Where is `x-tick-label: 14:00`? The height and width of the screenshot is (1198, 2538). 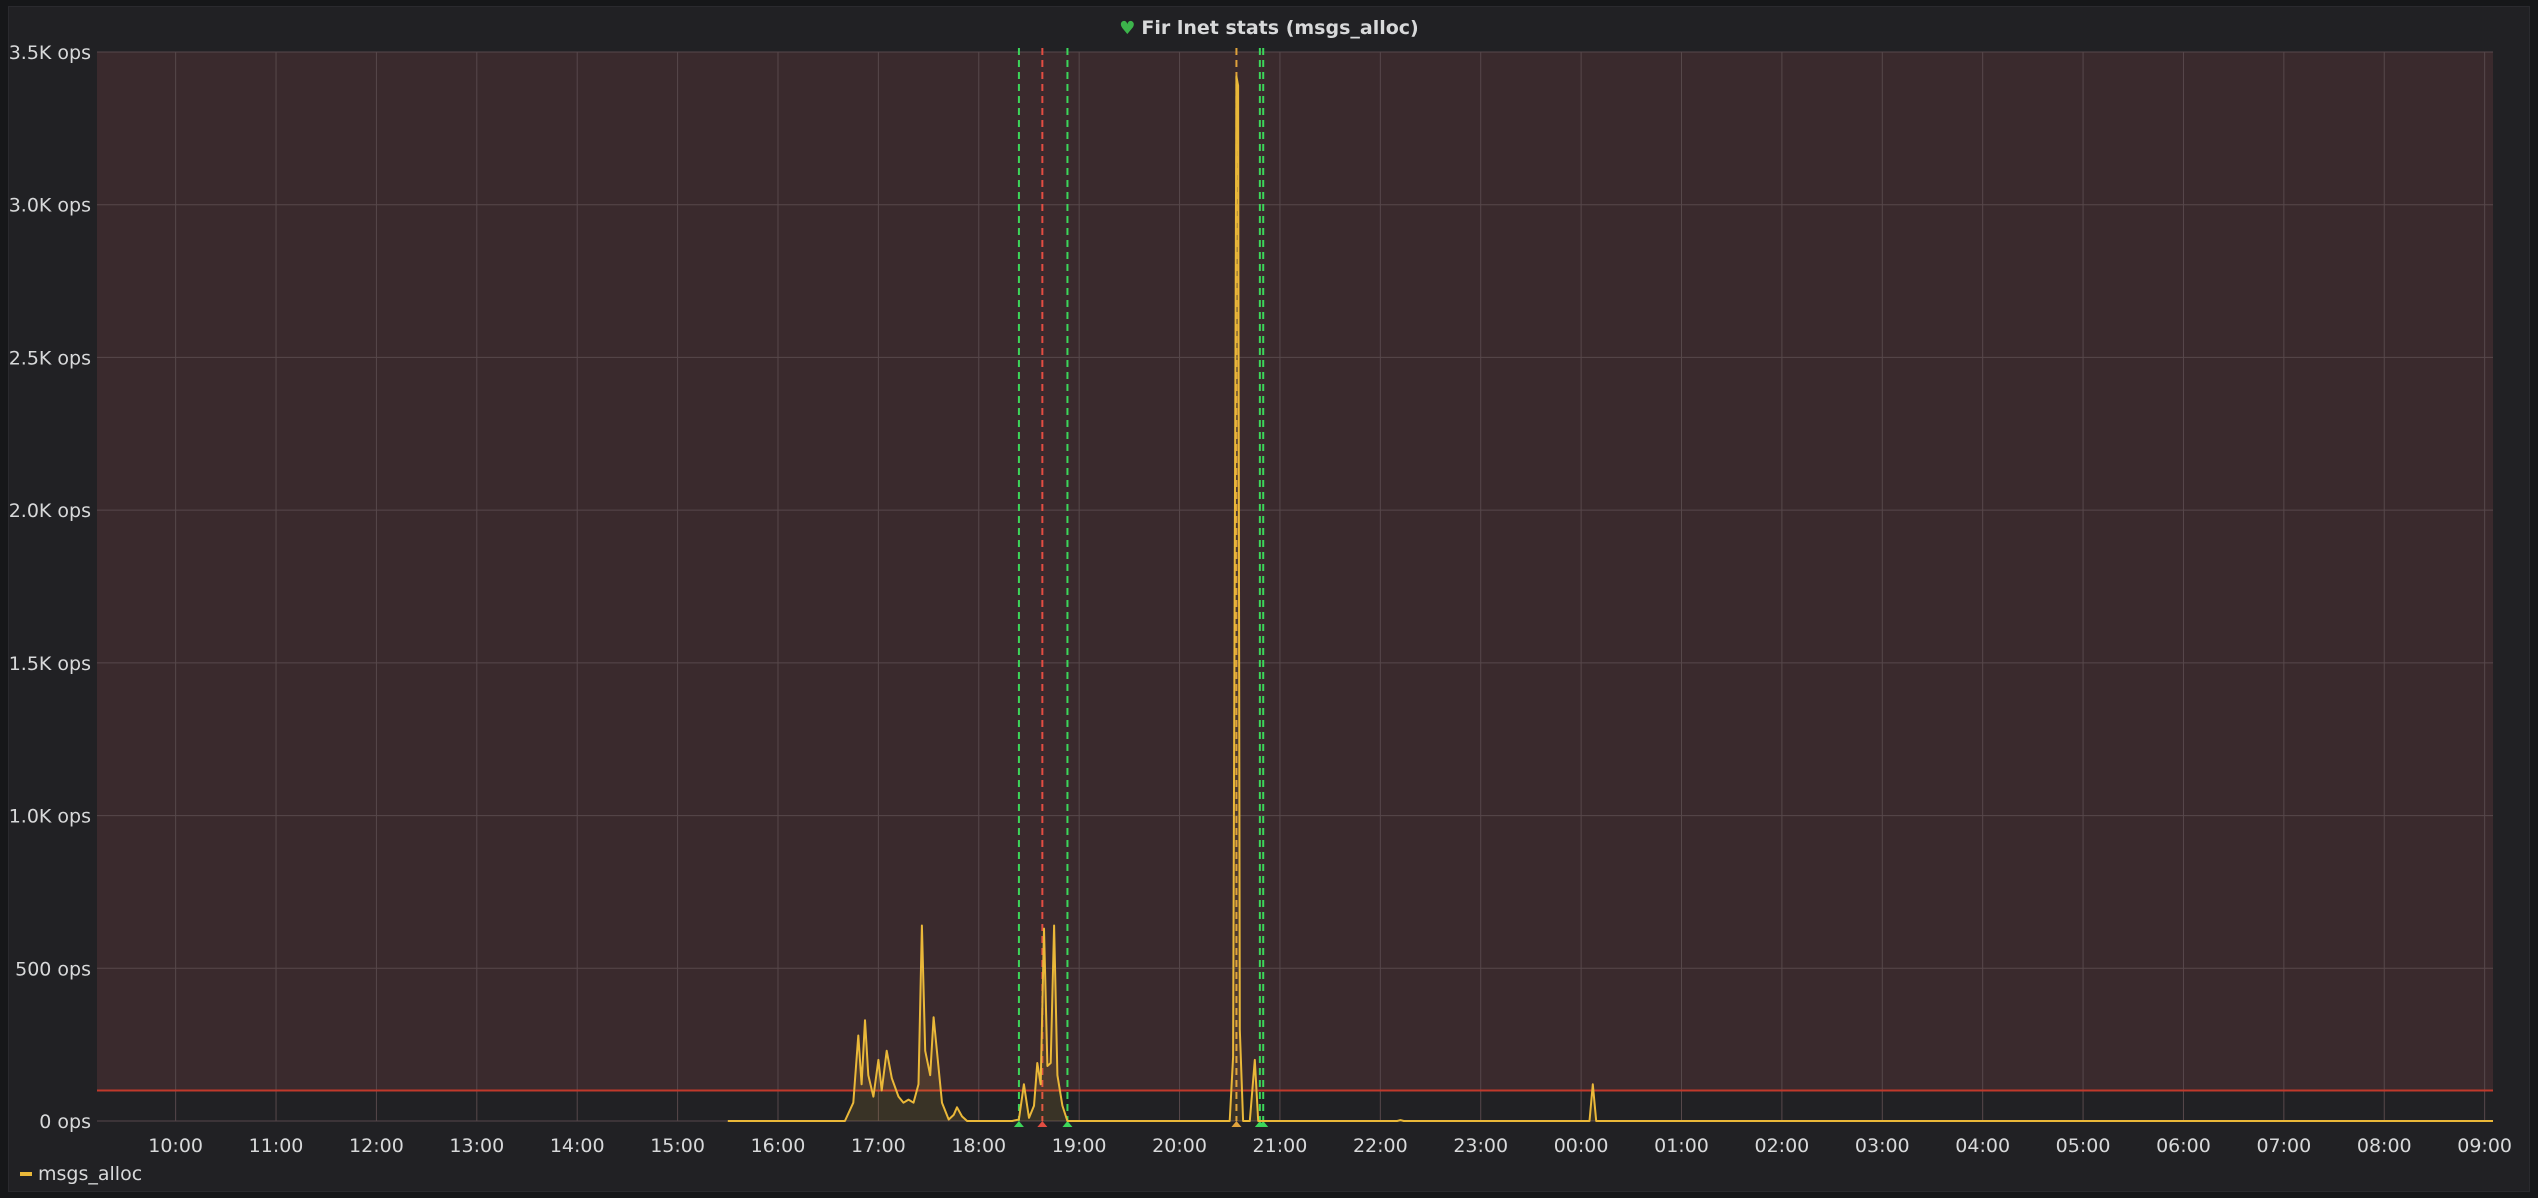 x-tick-label: 14:00 is located at coordinates (577, 1146).